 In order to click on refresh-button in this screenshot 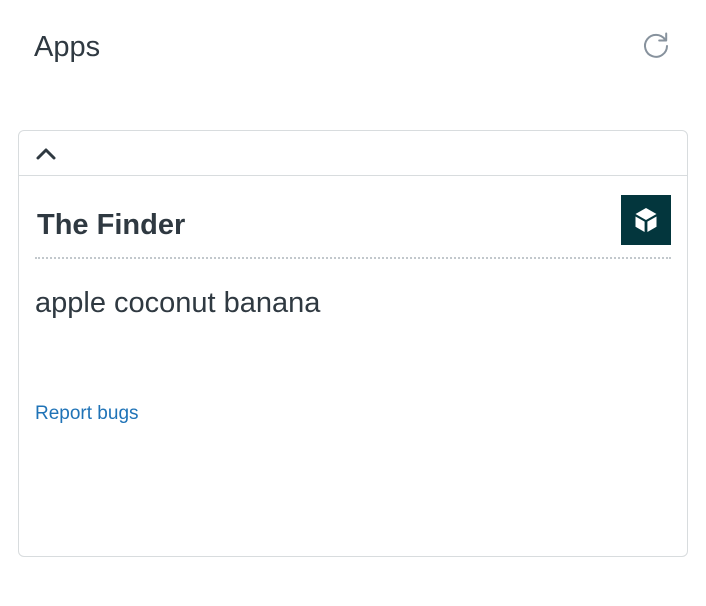, I will do `click(656, 46)`.